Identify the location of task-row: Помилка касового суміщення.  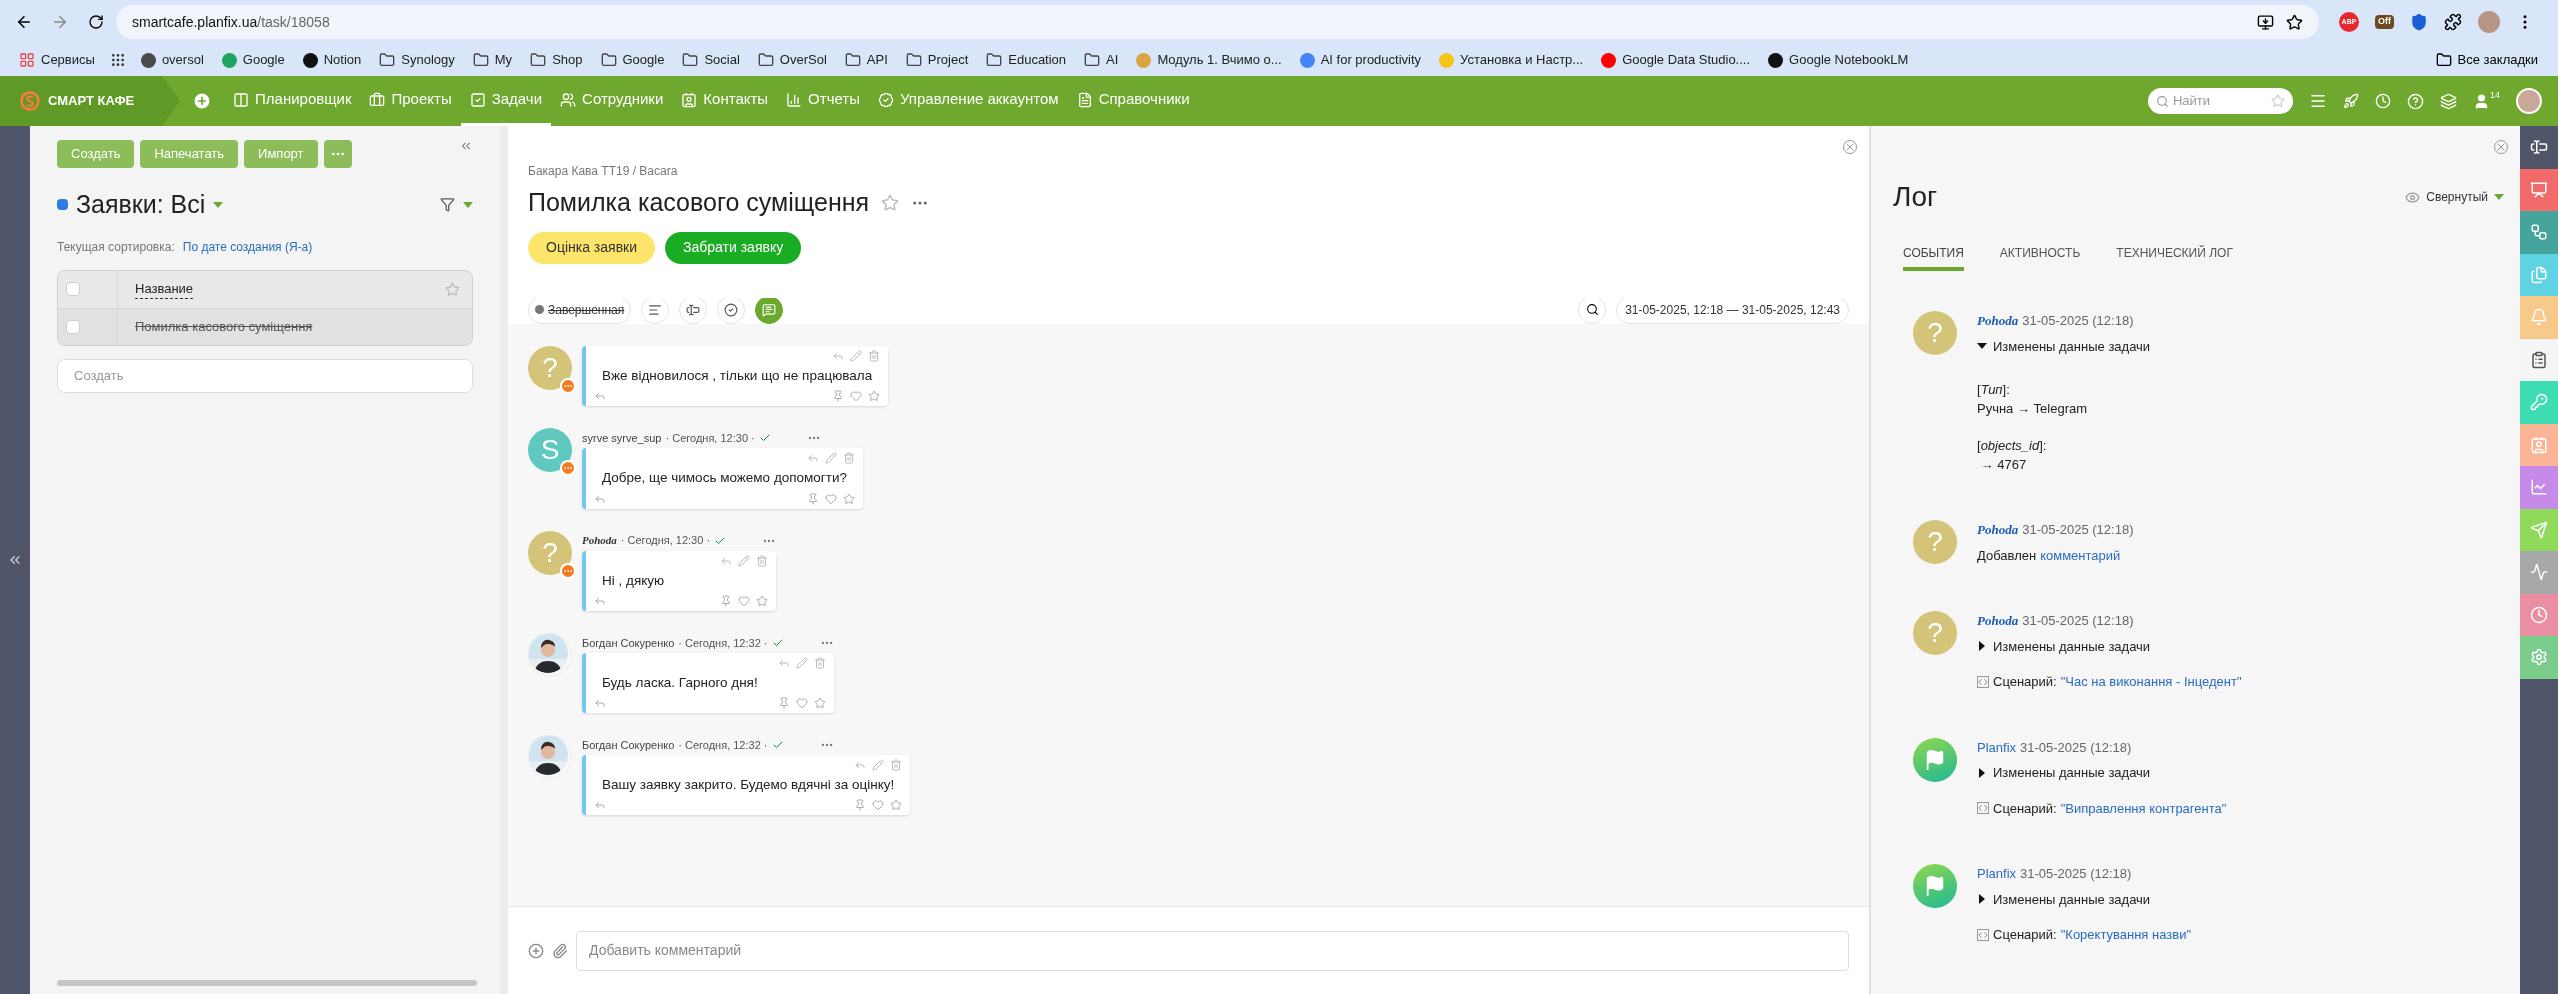
(265, 326).